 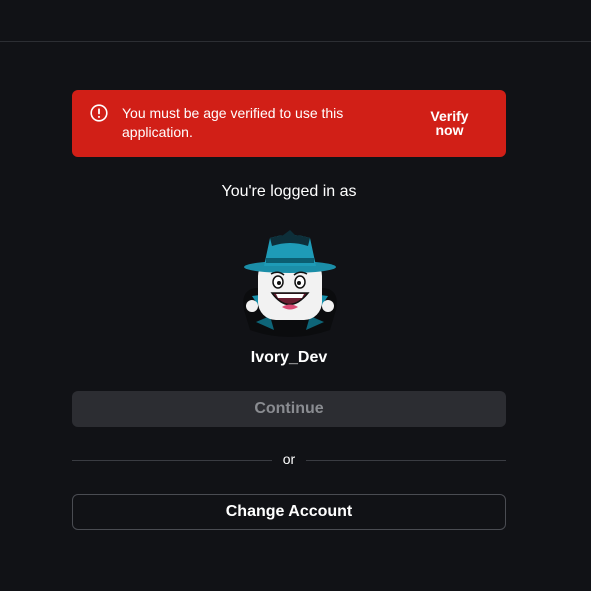 What do you see at coordinates (449, 123) in the screenshot?
I see `verify-now-button: Verify now` at bounding box center [449, 123].